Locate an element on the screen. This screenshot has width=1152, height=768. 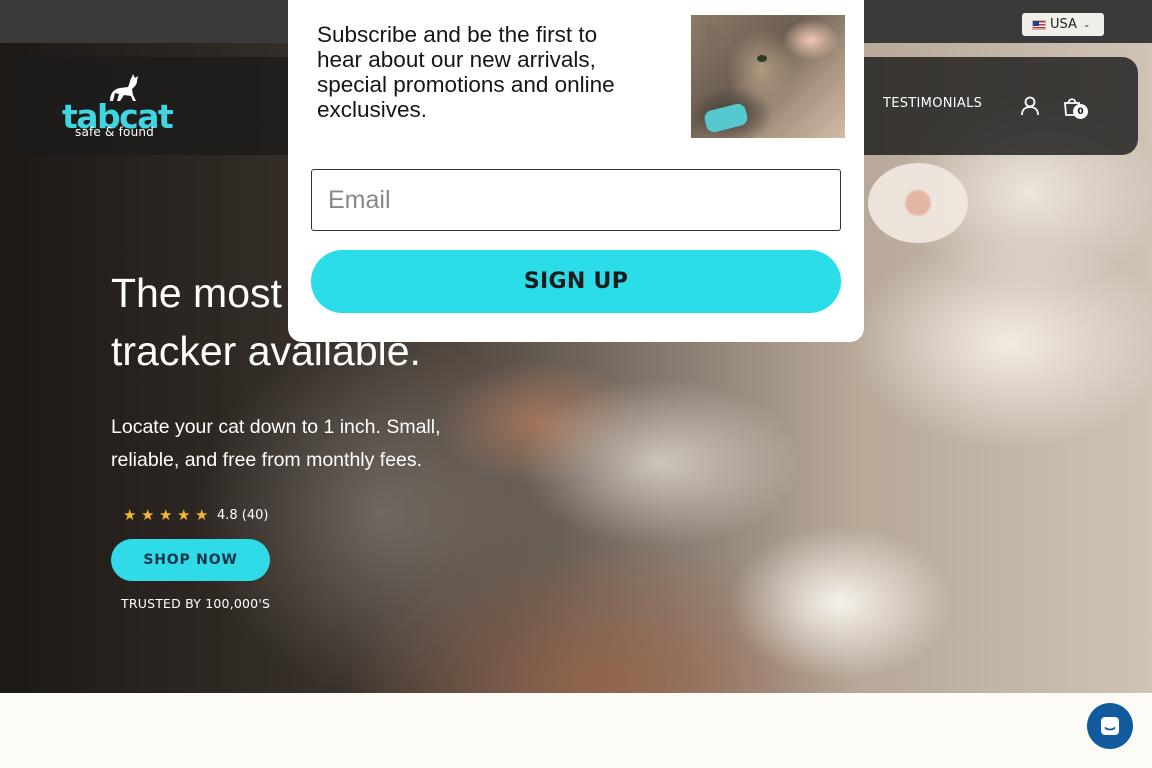
rating-text: 4.8 (40) is located at coordinates (243, 515).